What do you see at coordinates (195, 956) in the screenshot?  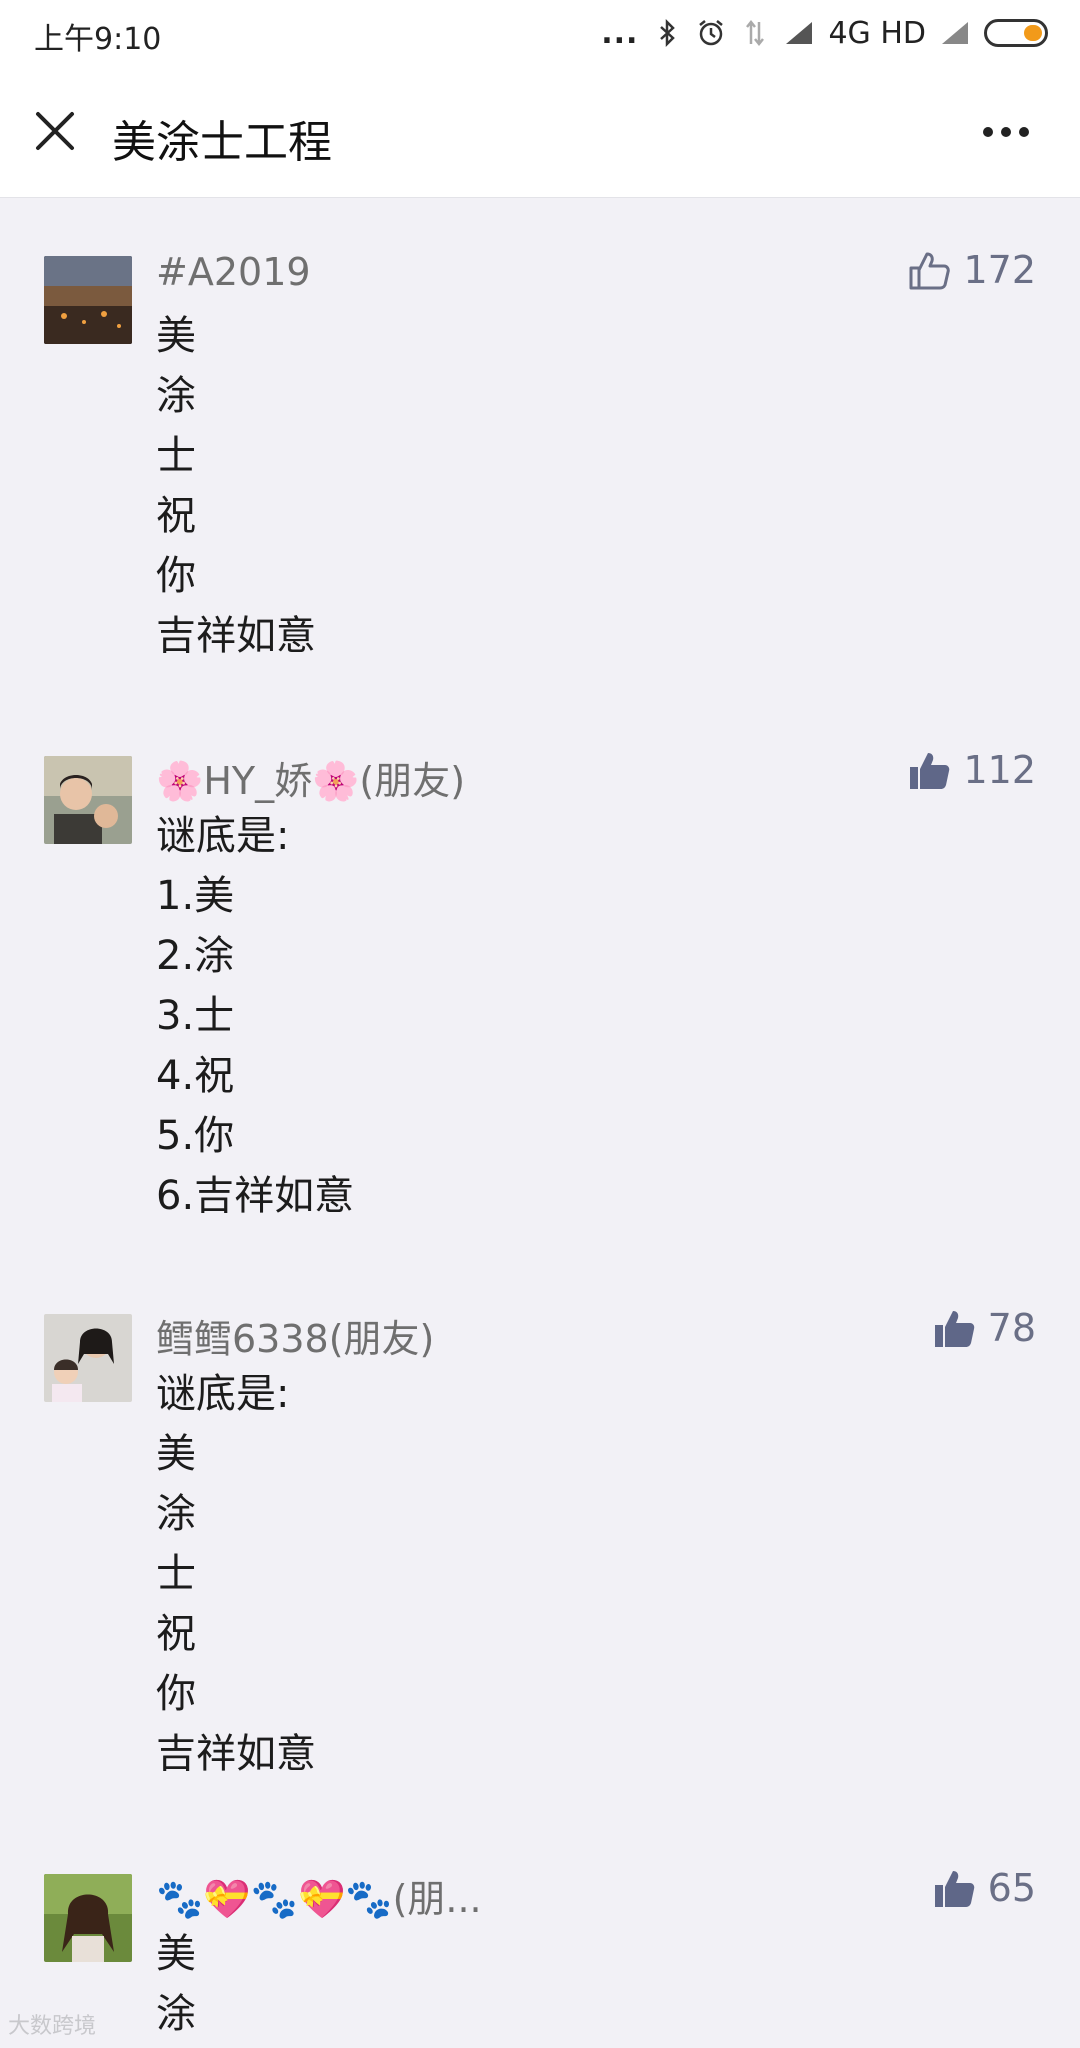 I see `comment-line: 2.涂` at bounding box center [195, 956].